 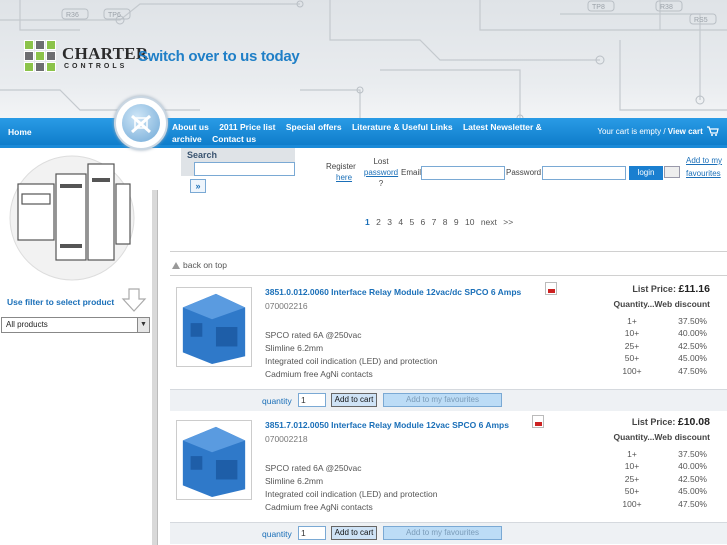 What do you see at coordinates (141, 123) in the screenshot?
I see `home-badge-icon` at bounding box center [141, 123].